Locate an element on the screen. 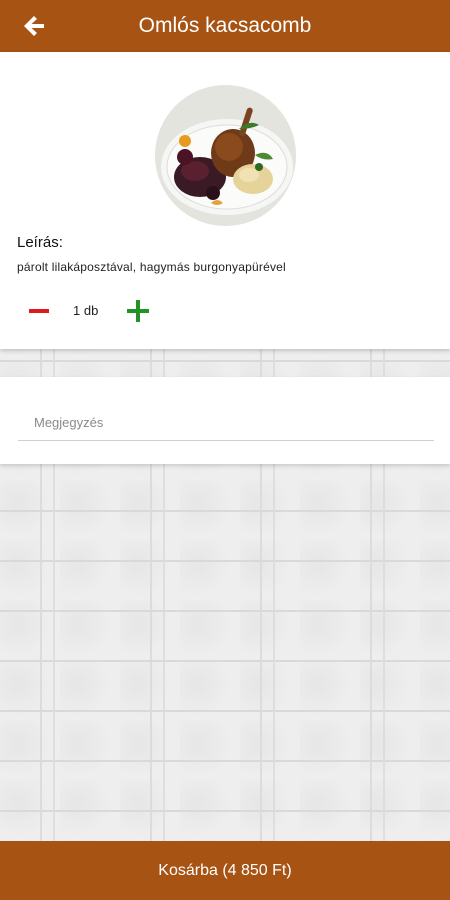 Image resolution: width=450 pixels, height=900 pixels. quantity-value: 1 db is located at coordinates (86, 310).